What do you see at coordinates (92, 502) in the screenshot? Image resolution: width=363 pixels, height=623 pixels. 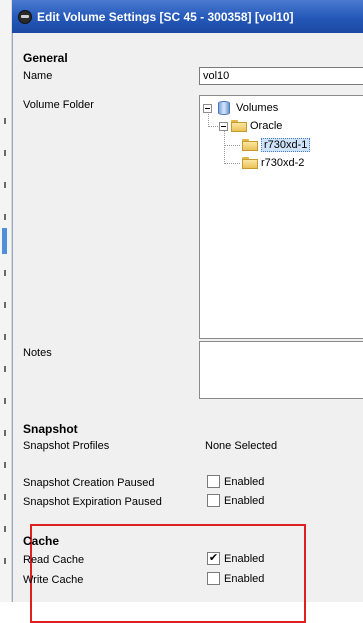 I see `snapshot-expiration-paused-label: Snapshot Expiration Paused` at bounding box center [92, 502].